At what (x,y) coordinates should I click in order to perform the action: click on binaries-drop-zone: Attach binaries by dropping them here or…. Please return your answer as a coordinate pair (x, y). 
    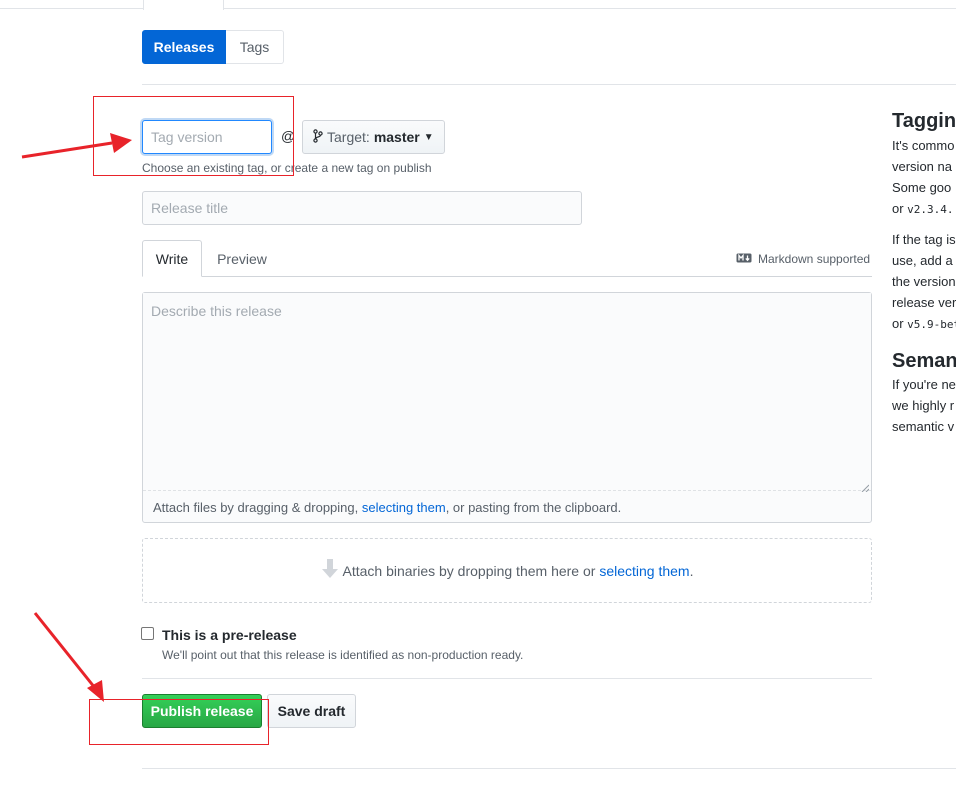
    Looking at the image, I should click on (507, 570).